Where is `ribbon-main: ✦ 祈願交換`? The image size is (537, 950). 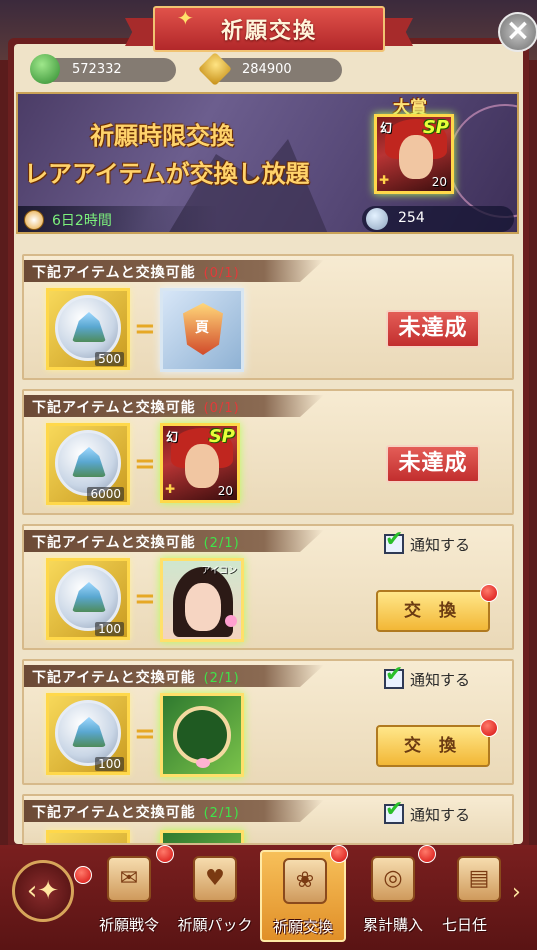 ribbon-main: ✦ 祈願交換 is located at coordinates (269, 29).